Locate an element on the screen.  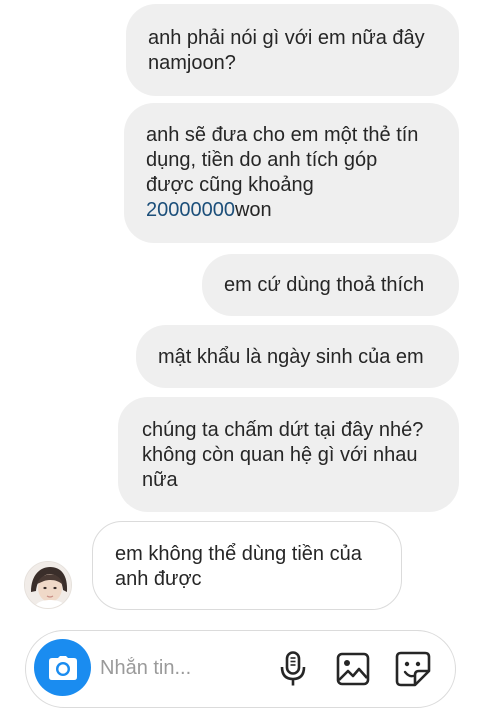
message-text: anh được is located at coordinates (158, 579).